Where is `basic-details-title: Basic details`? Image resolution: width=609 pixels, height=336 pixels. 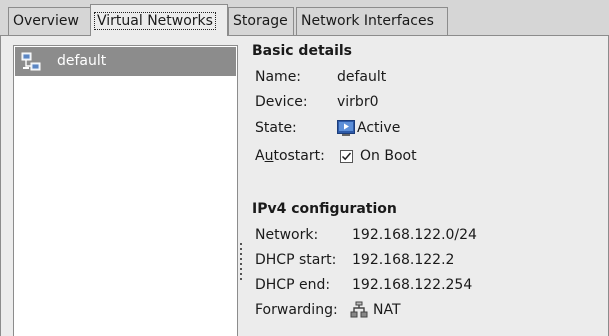
basic-details-title: Basic details is located at coordinates (302, 51).